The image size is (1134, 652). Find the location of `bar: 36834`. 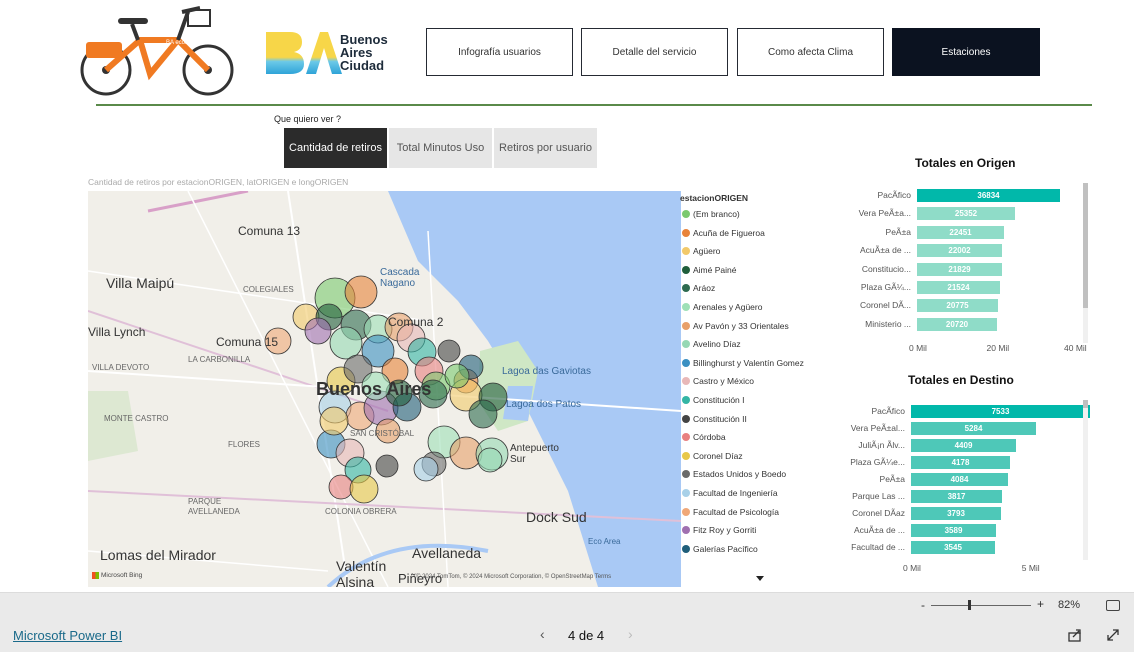

bar: 36834 is located at coordinates (988, 195).